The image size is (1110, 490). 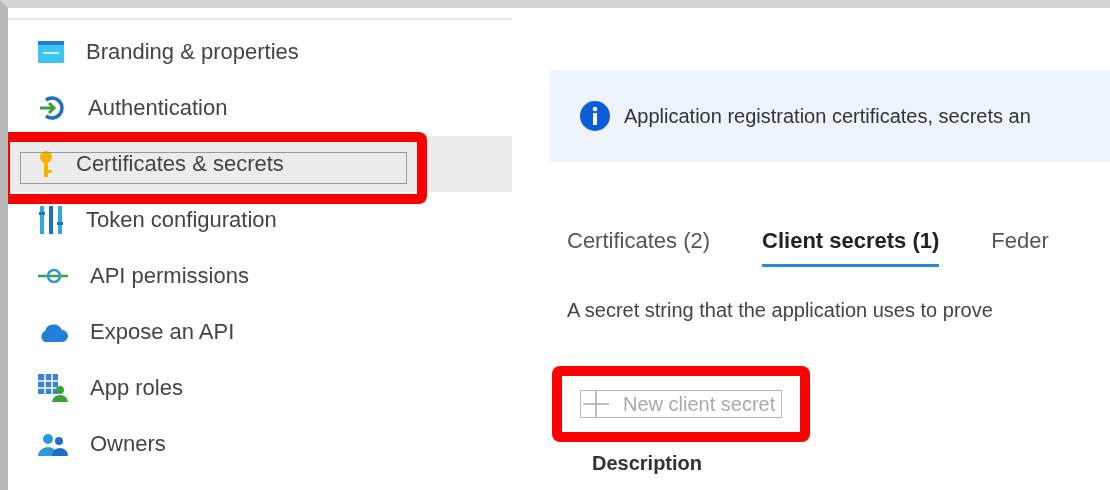 What do you see at coordinates (1020, 247) in the screenshot?
I see `tab: Feder` at bounding box center [1020, 247].